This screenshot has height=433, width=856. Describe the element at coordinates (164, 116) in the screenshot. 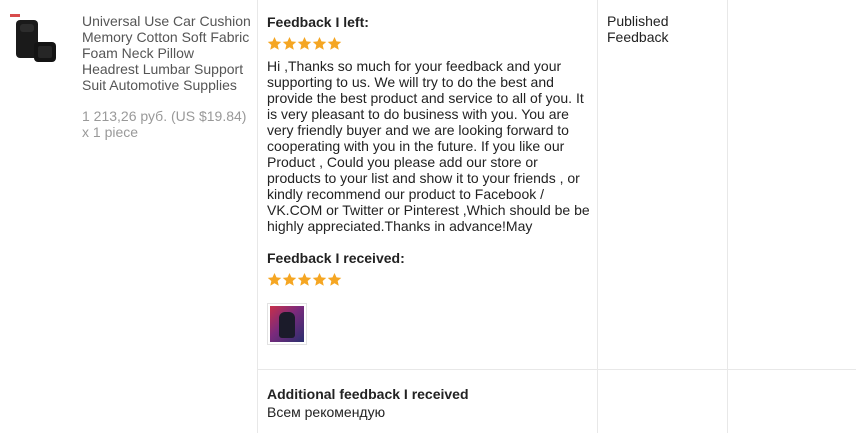

I see `product-price: 1 213,26 руб. (US $19.84)` at that location.